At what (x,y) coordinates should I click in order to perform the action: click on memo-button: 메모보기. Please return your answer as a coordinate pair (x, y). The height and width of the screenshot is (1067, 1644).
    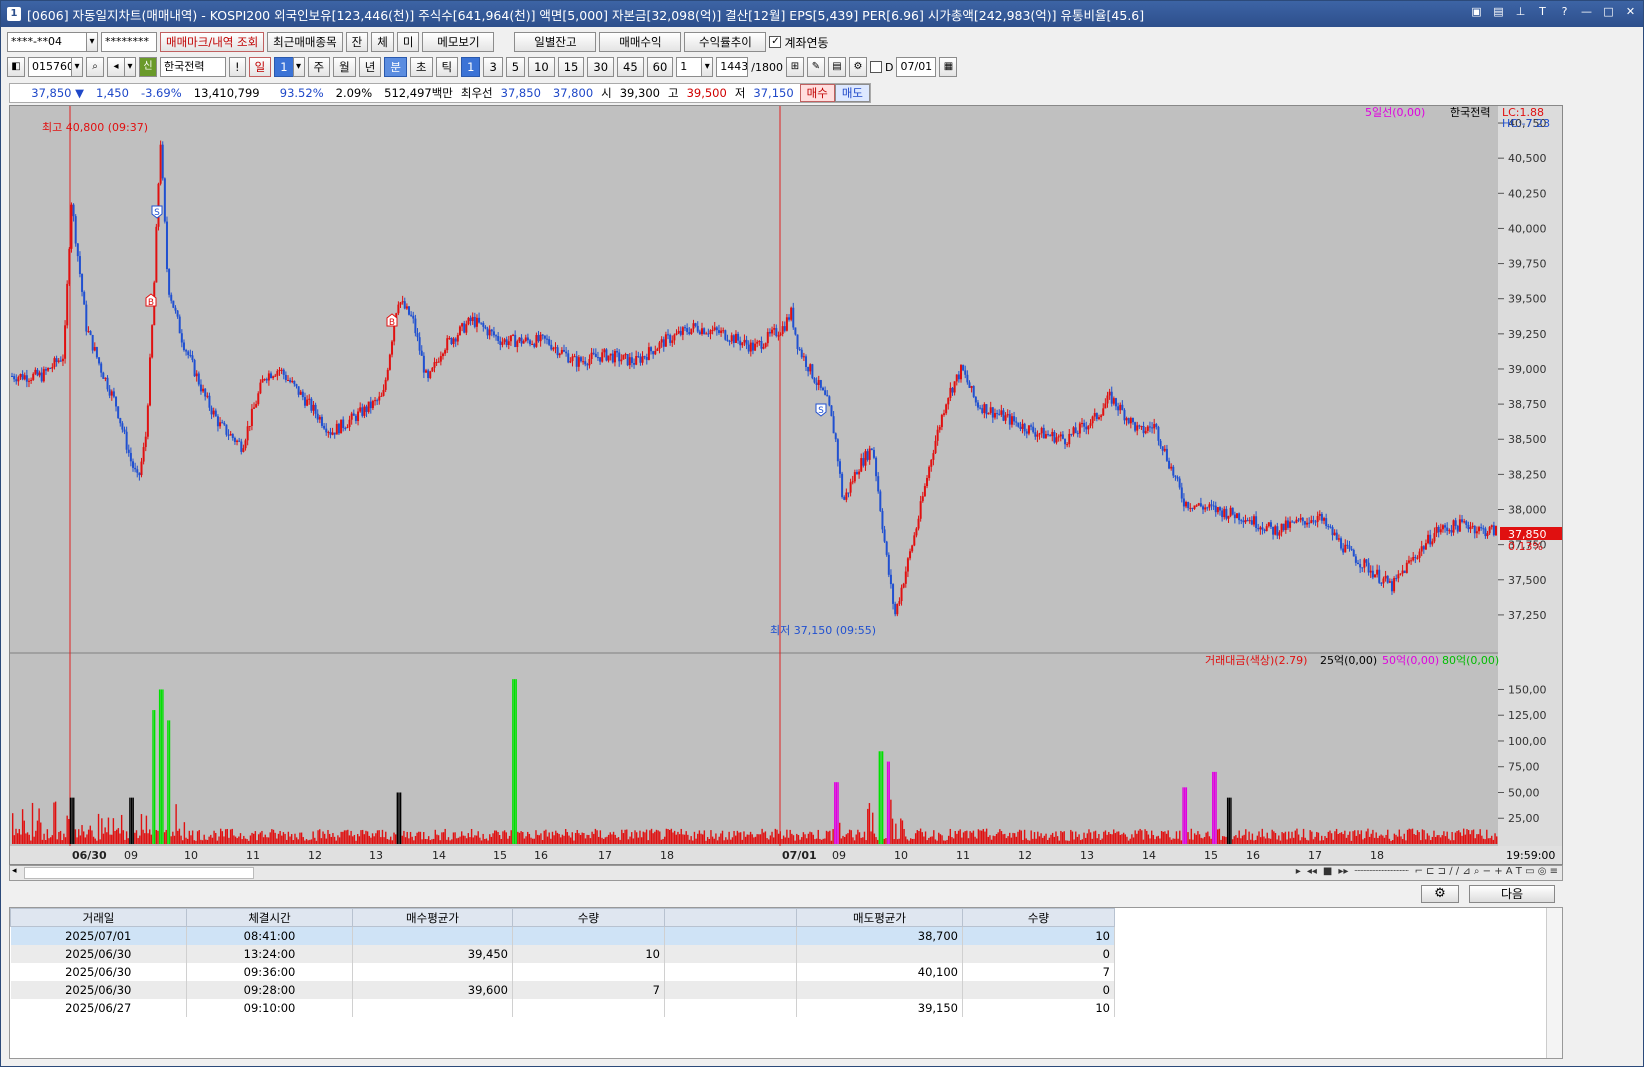
    Looking at the image, I should click on (458, 42).